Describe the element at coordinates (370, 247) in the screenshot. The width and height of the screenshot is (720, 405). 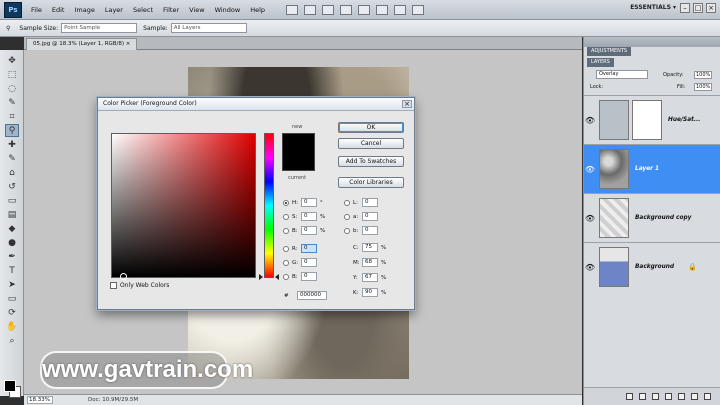
I see `cyan-input: 75` at that location.